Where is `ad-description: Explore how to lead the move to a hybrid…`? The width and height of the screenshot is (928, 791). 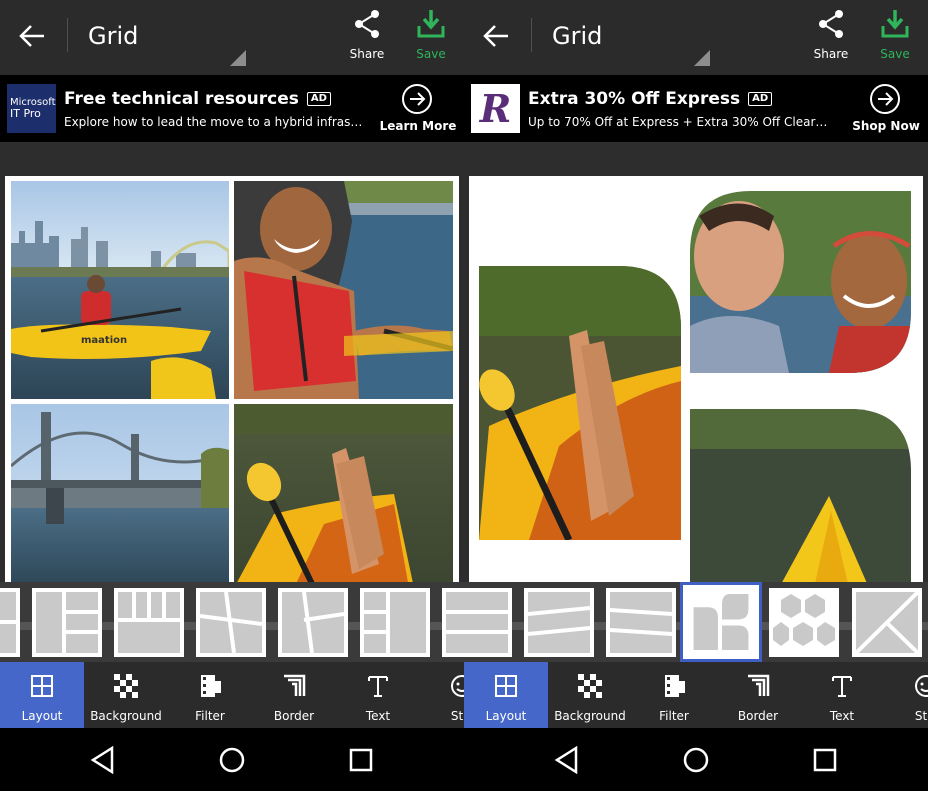 ad-description: Explore how to lead the move to a hybrid… is located at coordinates (214, 122).